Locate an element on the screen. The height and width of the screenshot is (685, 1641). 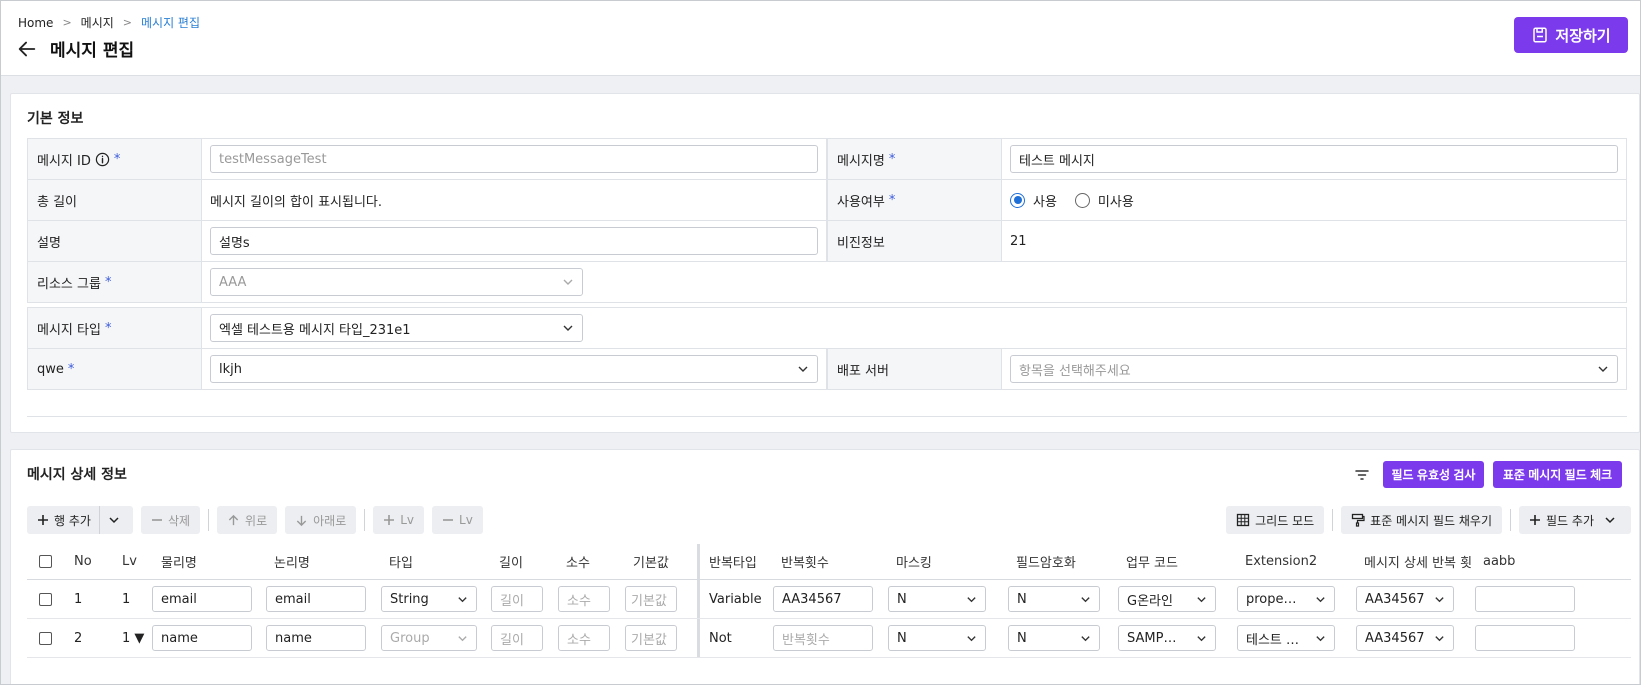
logical-name-input: name is located at coordinates (316, 638).